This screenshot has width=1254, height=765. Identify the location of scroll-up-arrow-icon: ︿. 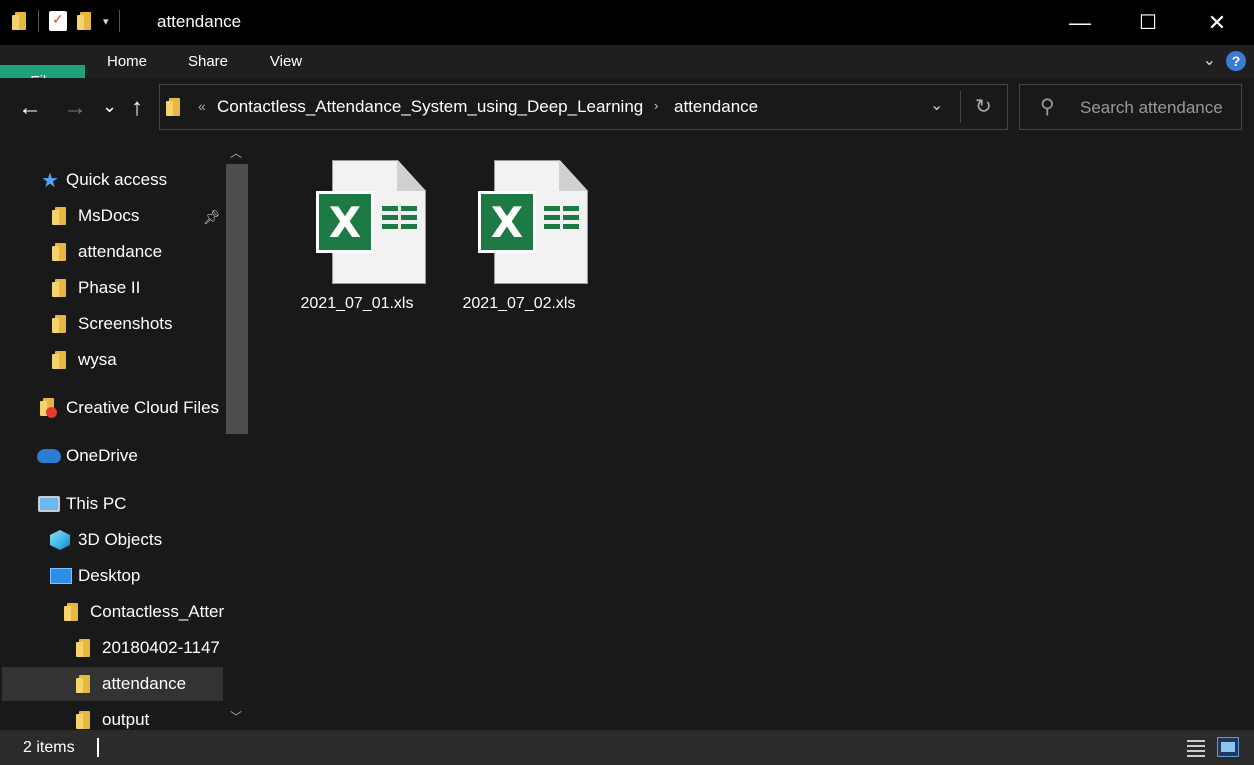
(236, 152).